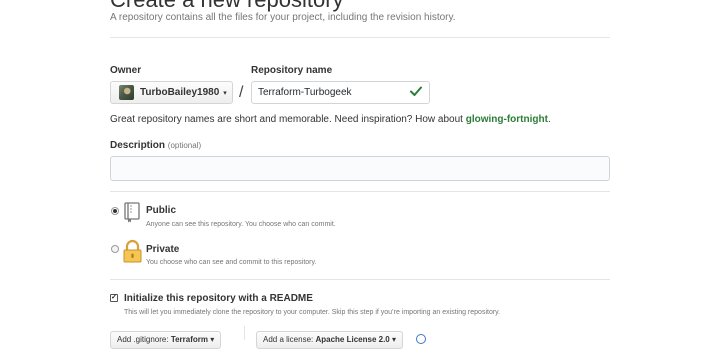 The image size is (720, 349). What do you see at coordinates (126, 70) in the screenshot?
I see `owner-label: Owner` at bounding box center [126, 70].